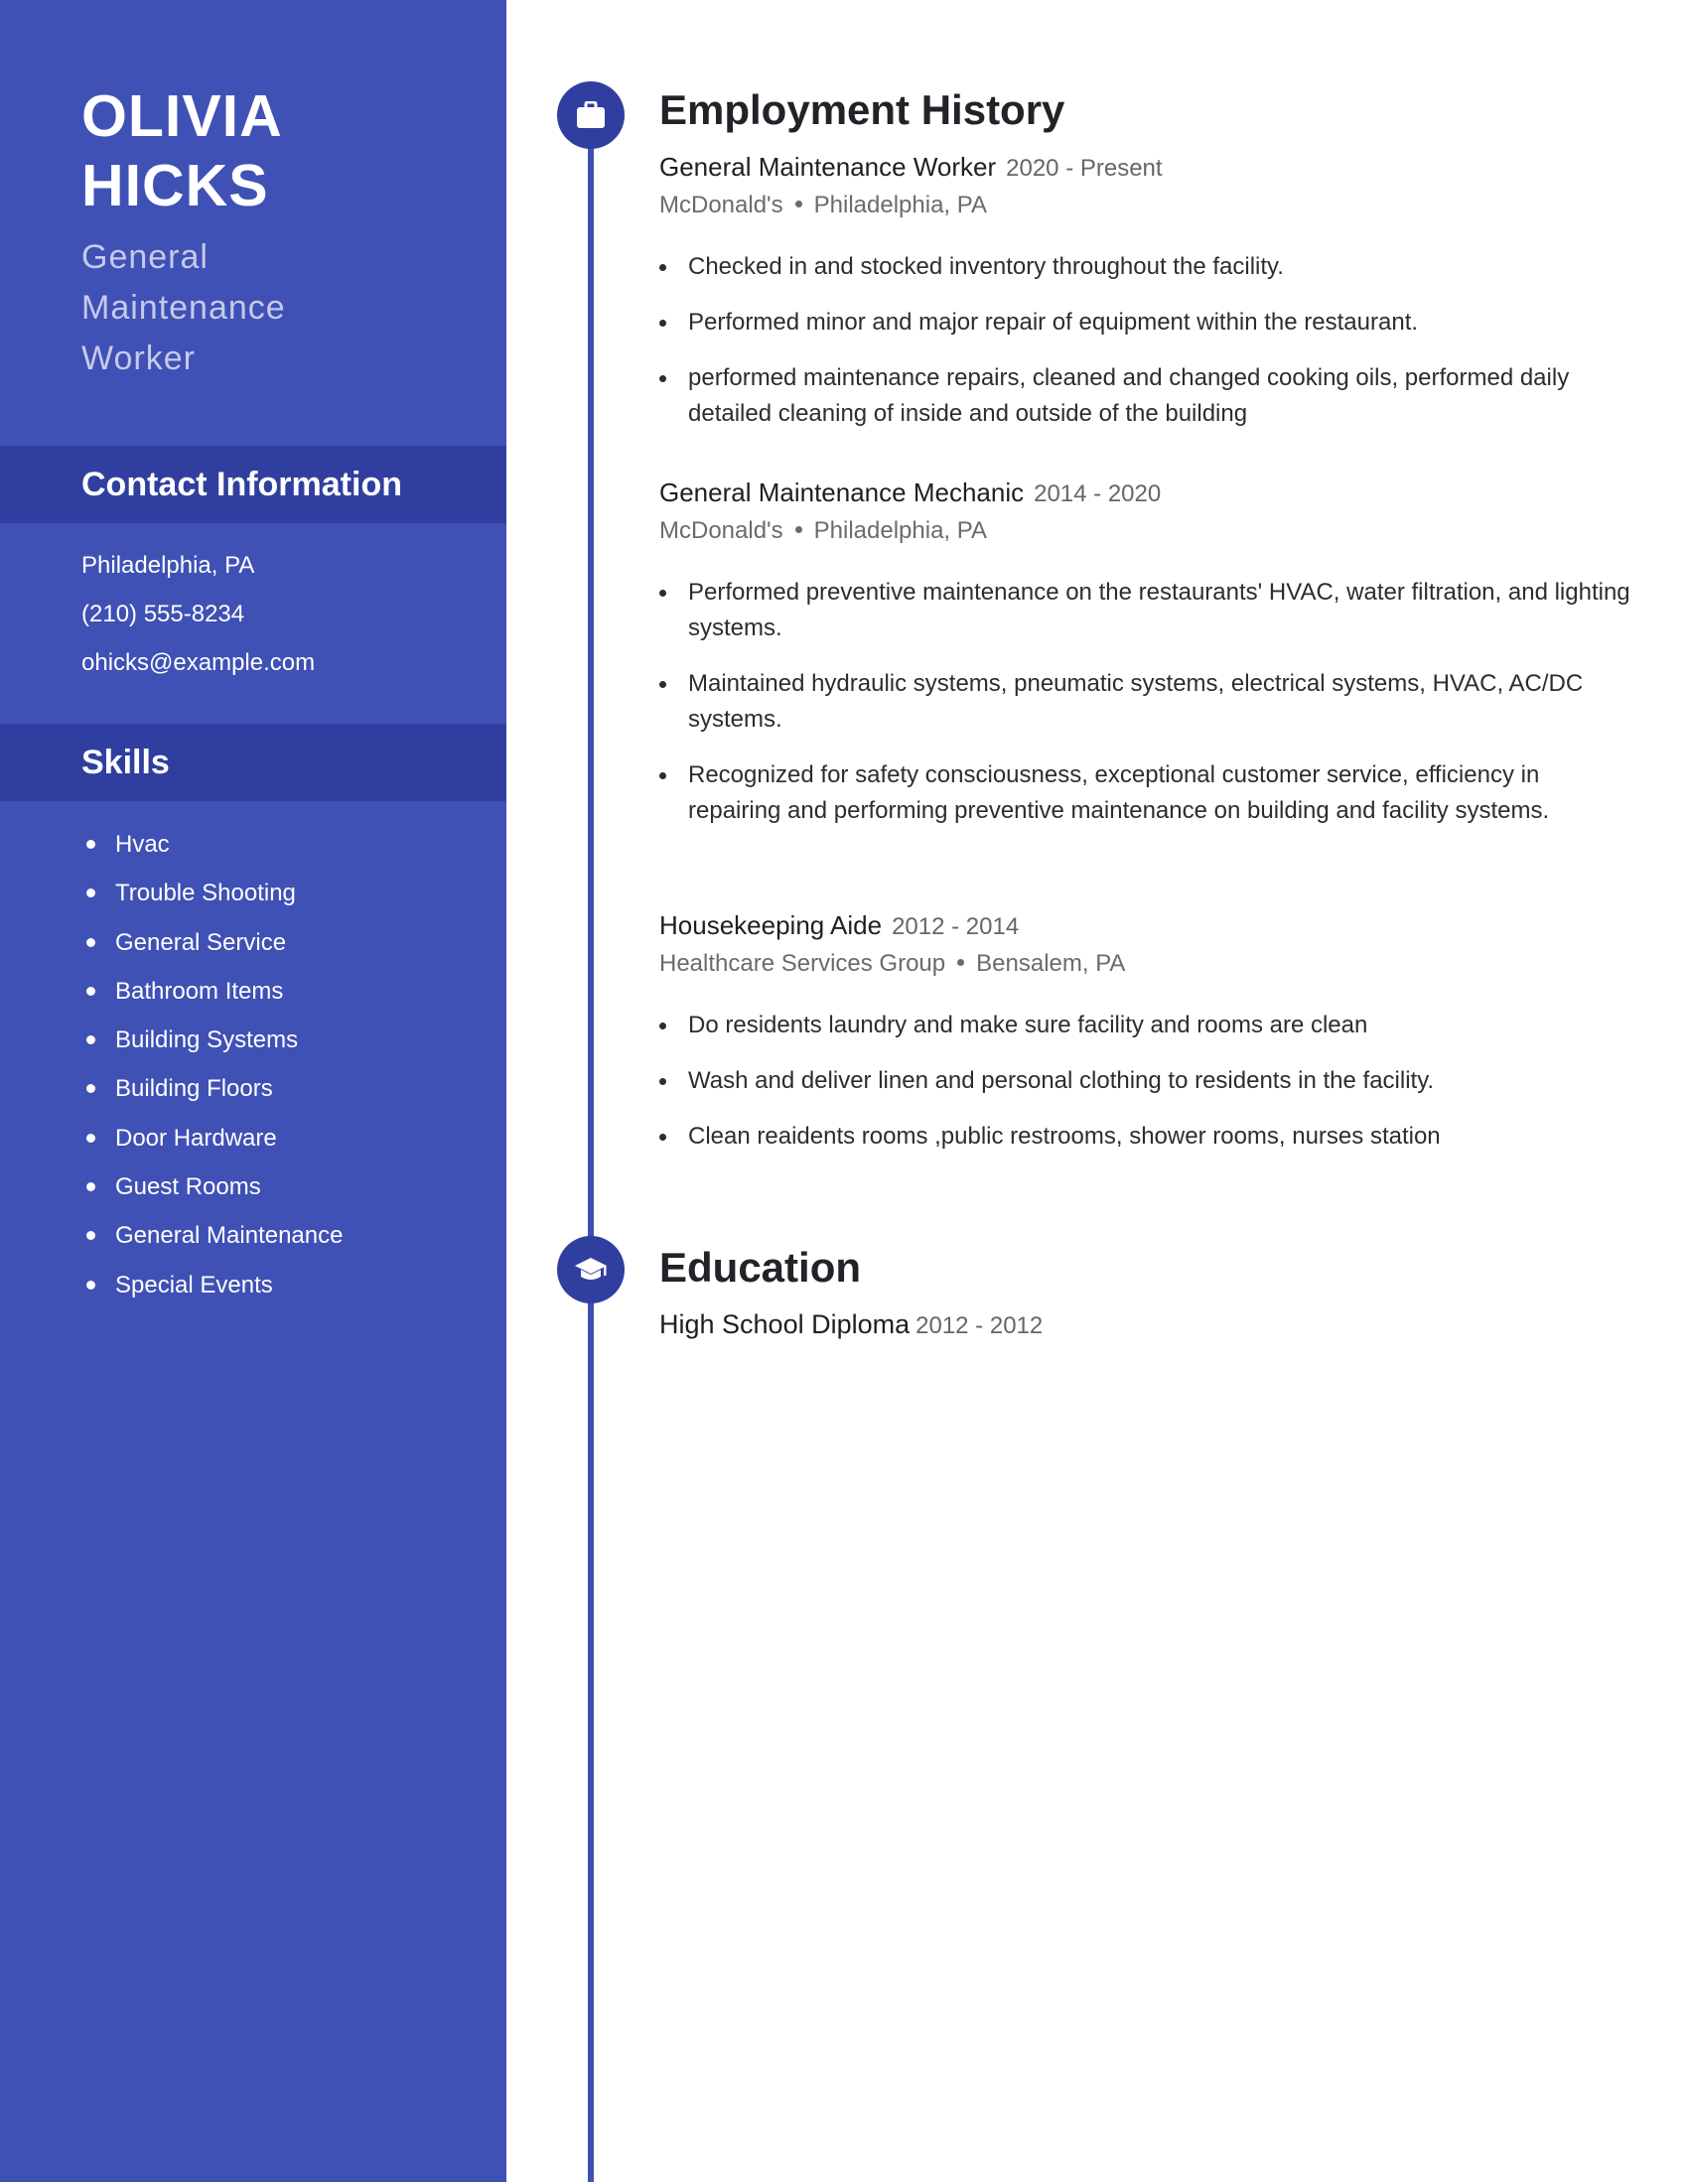 Image resolution: width=1688 pixels, height=2184 pixels. Describe the element at coordinates (205, 893) in the screenshot. I see `skill-label: Trouble Shooting` at that location.